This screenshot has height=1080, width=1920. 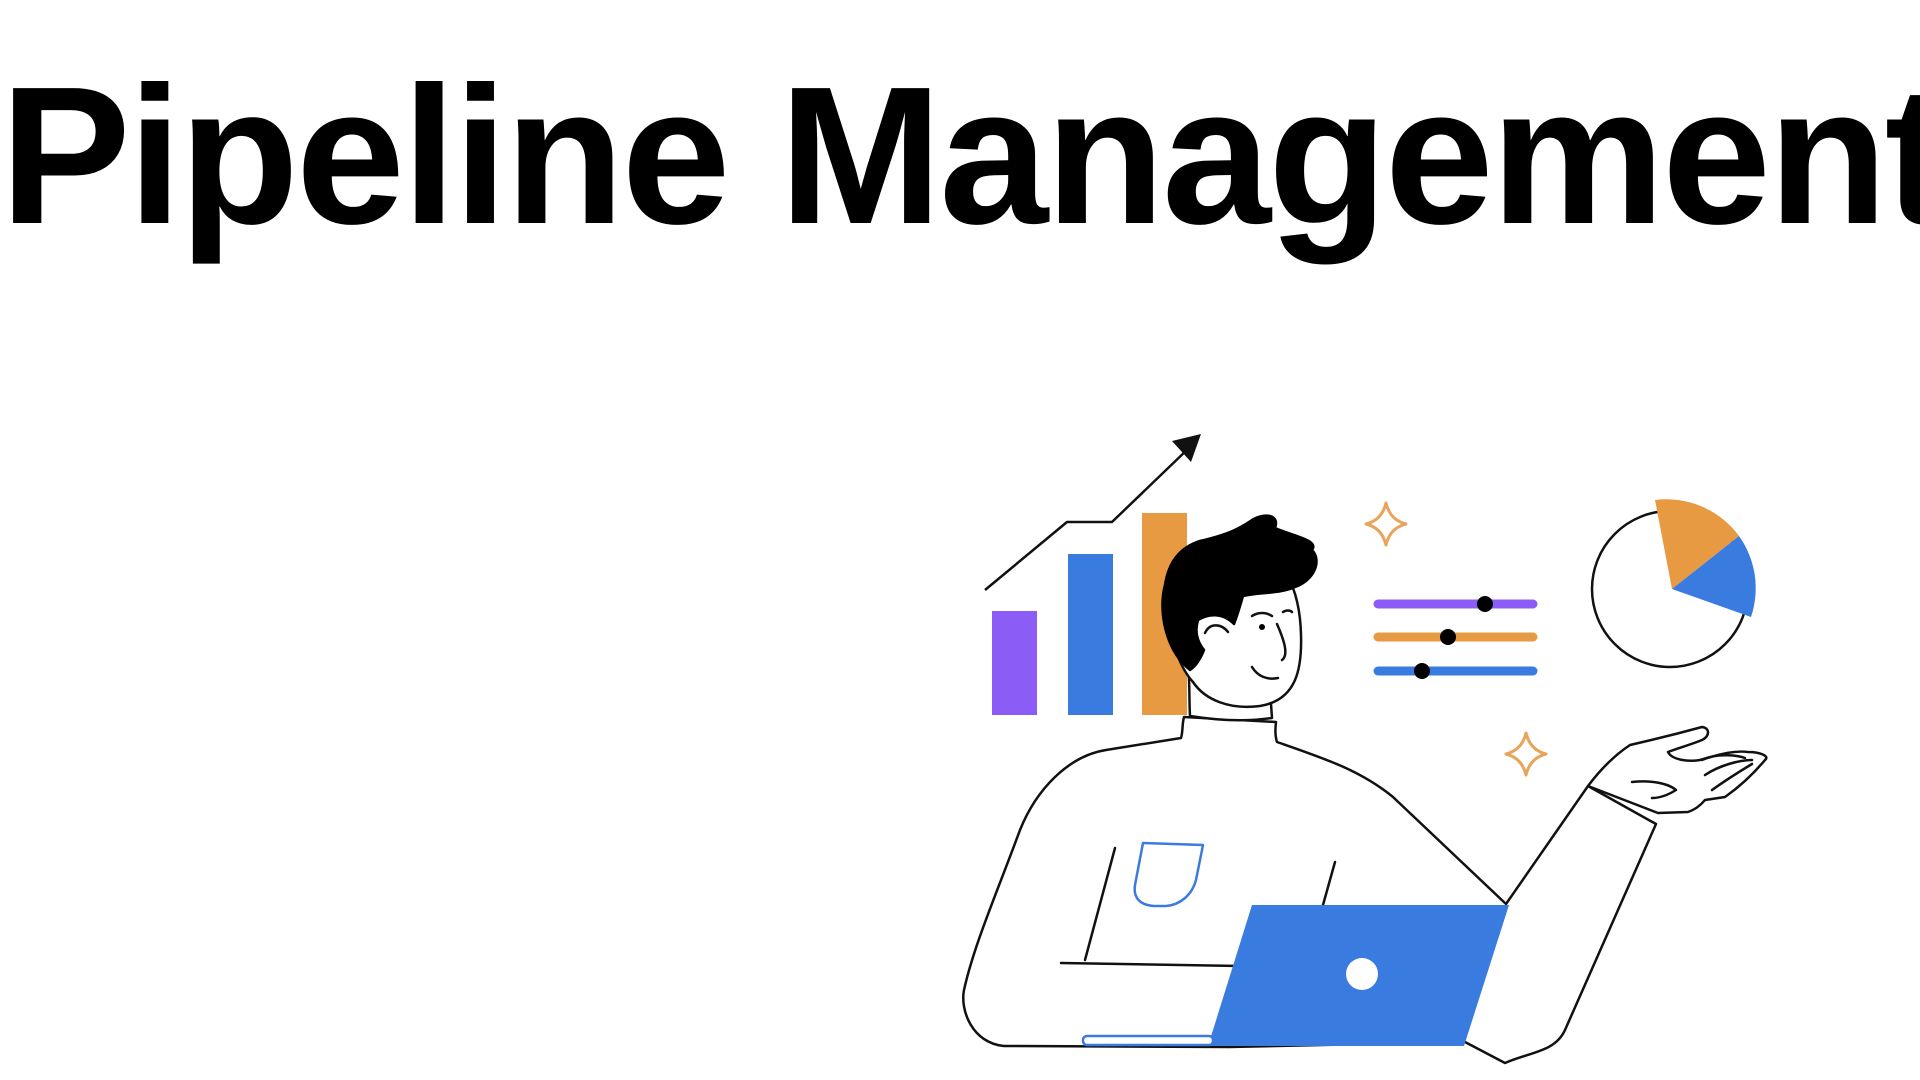 I want to click on pie-chart-icon, so click(x=1673, y=584).